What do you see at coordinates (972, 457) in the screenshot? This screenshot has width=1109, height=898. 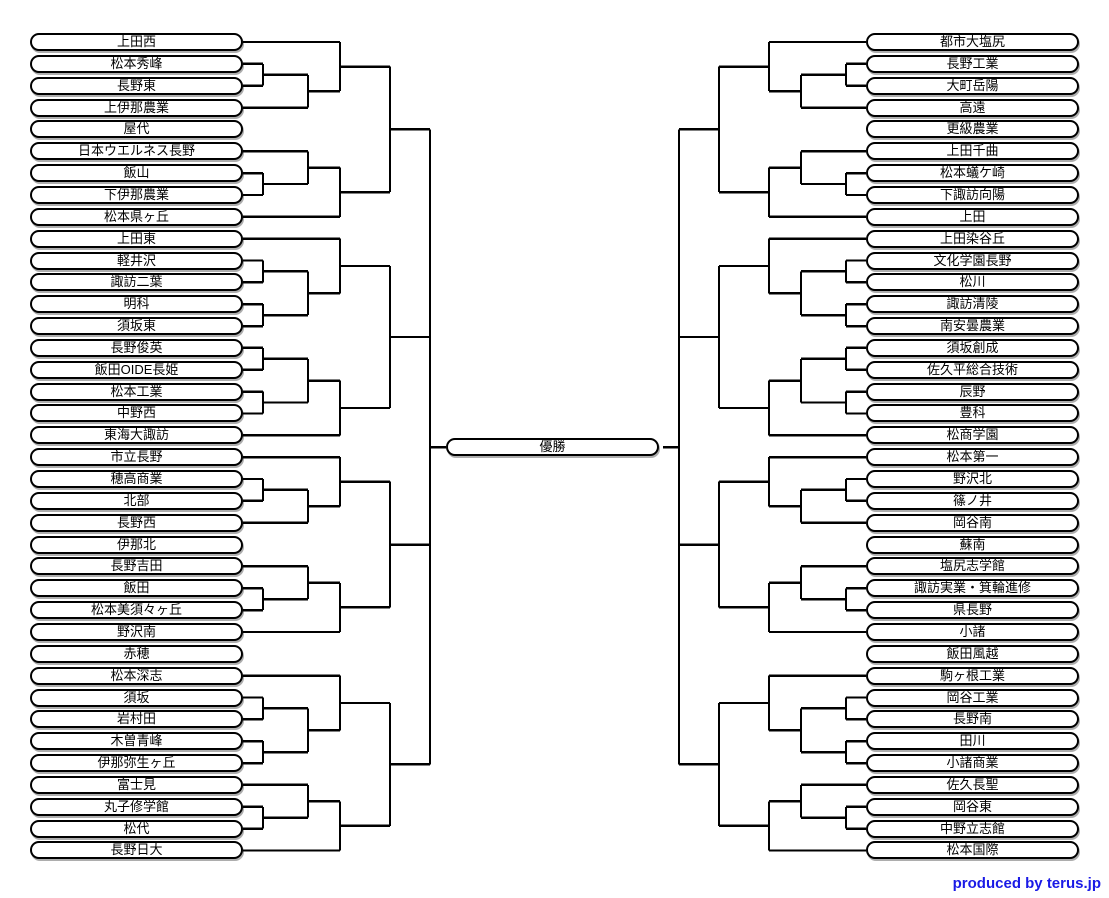 I see `team-pill-right-19: 松本第一` at bounding box center [972, 457].